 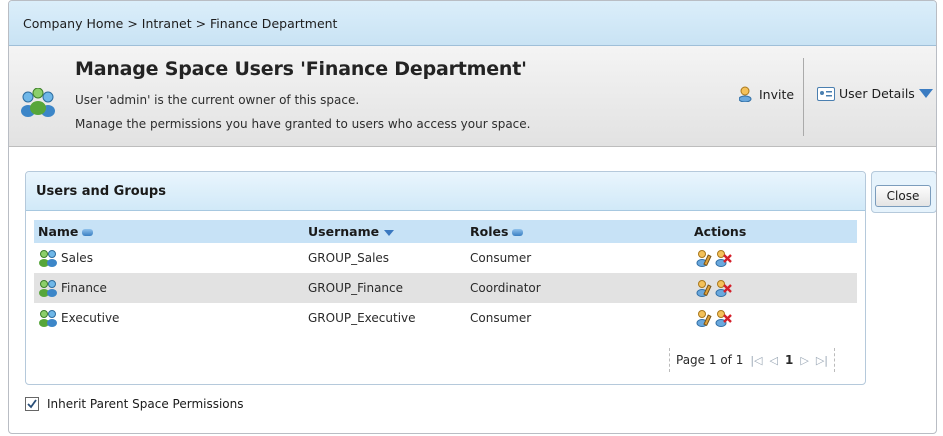 I want to click on sort-descending-icon, so click(x=389, y=232).